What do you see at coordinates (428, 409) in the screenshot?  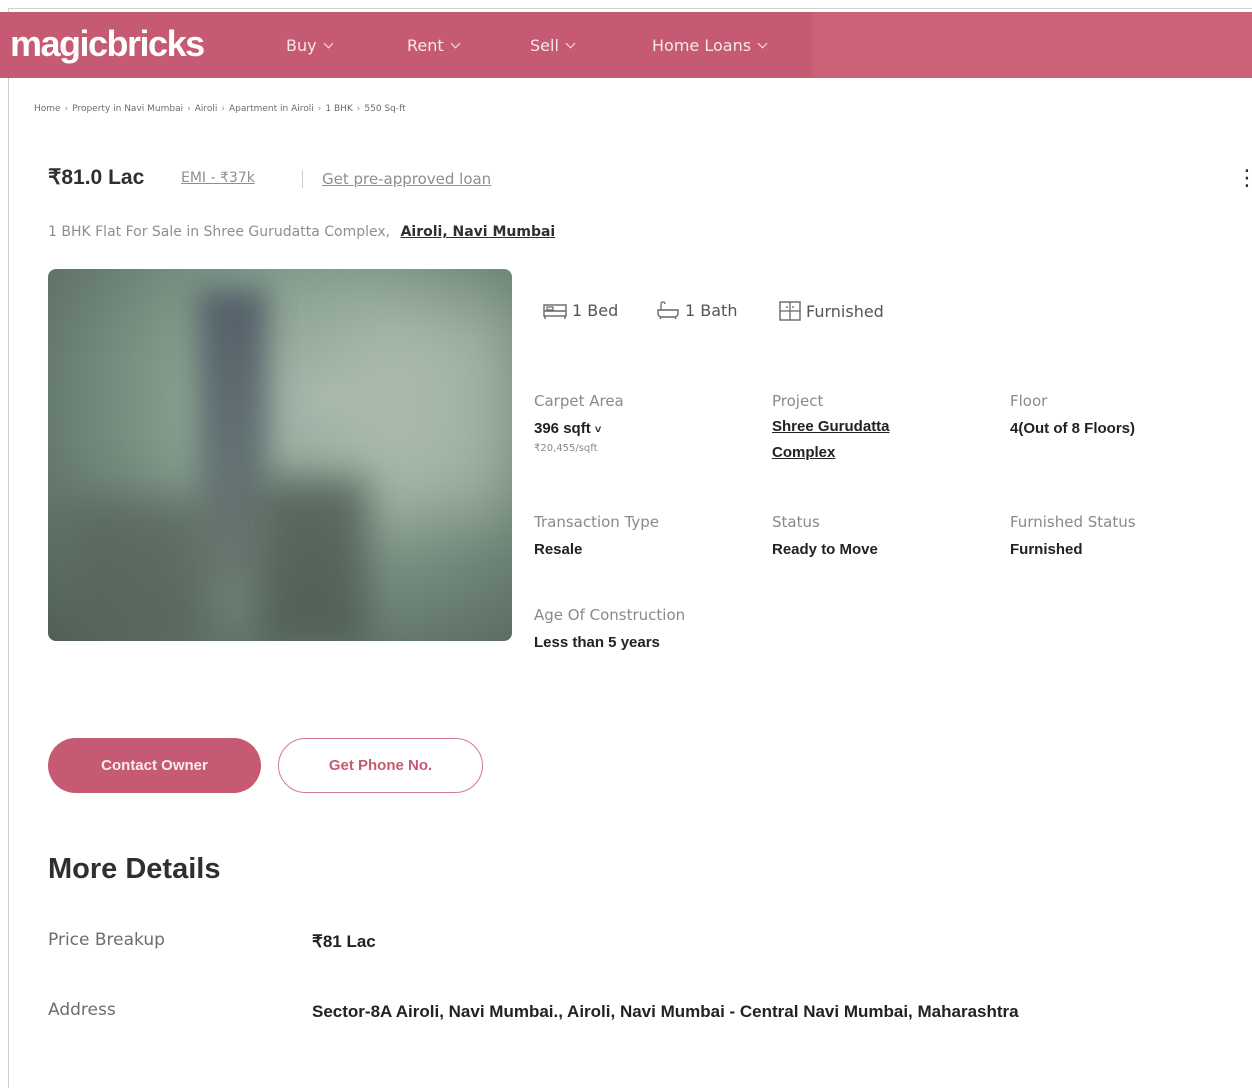 I see `photo-haze` at bounding box center [428, 409].